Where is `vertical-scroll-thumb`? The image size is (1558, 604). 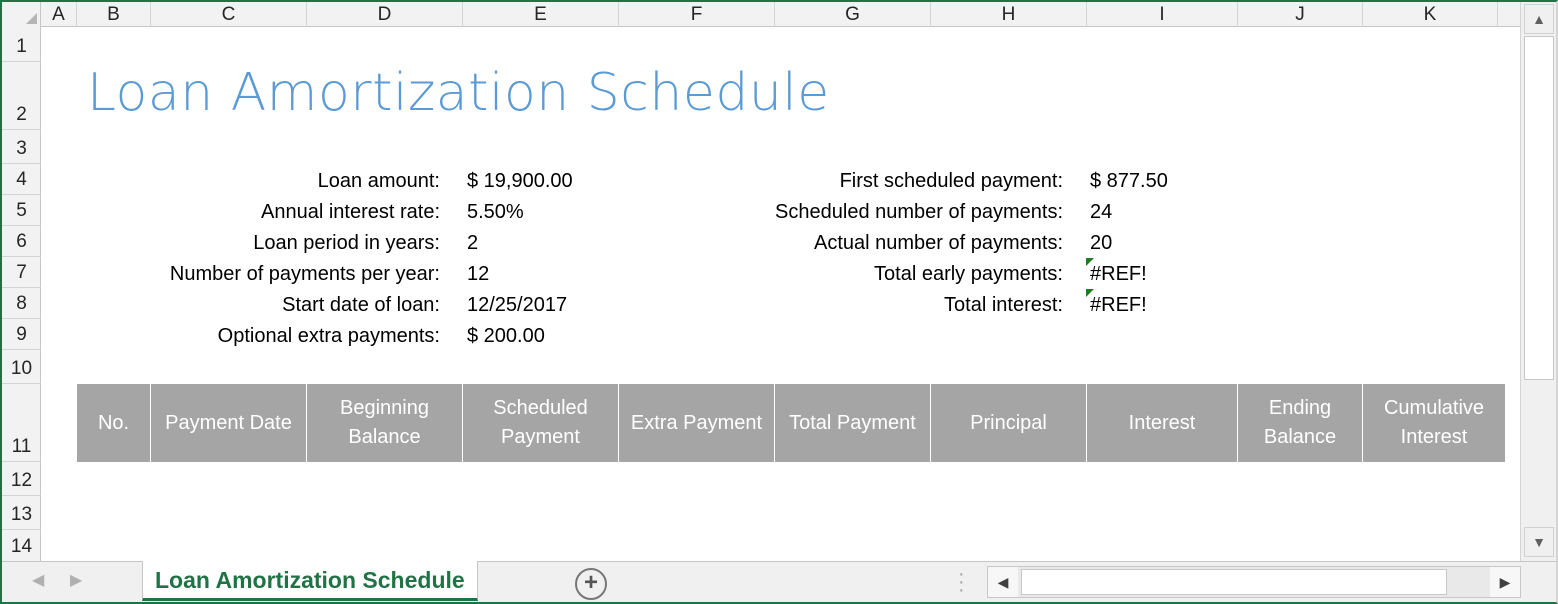
vertical-scroll-thumb is located at coordinates (1539, 208).